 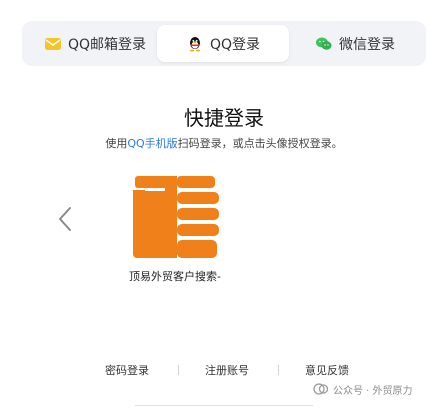 I want to click on mail-icon, so click(x=52, y=43).